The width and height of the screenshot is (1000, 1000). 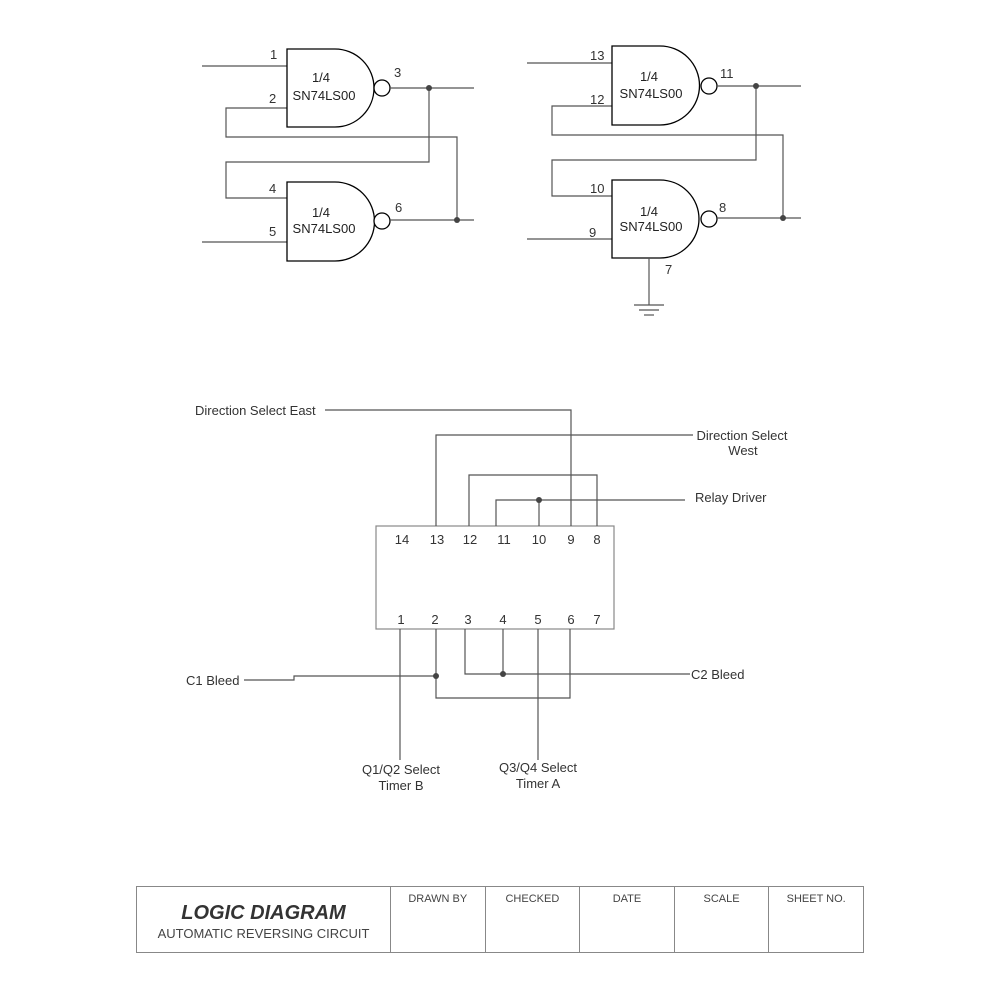 I want to click on ic-body, so click(x=495, y=577).